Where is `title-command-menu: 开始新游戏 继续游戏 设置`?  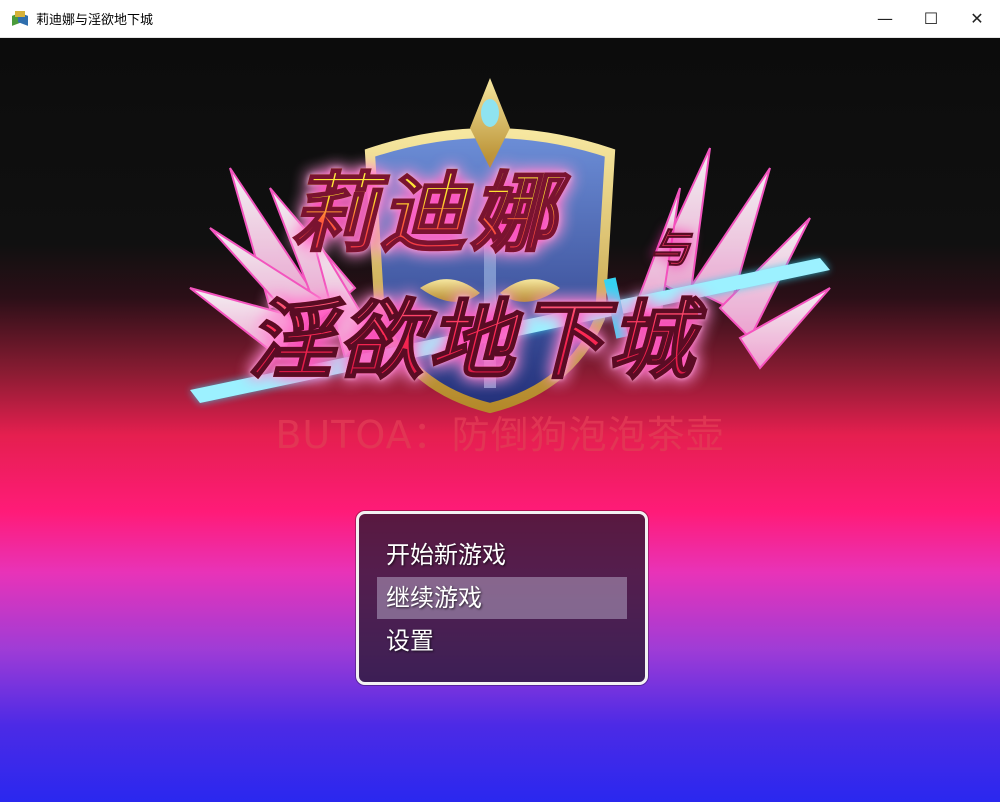 title-command-menu: 开始新游戏 继续游戏 设置 is located at coordinates (502, 598).